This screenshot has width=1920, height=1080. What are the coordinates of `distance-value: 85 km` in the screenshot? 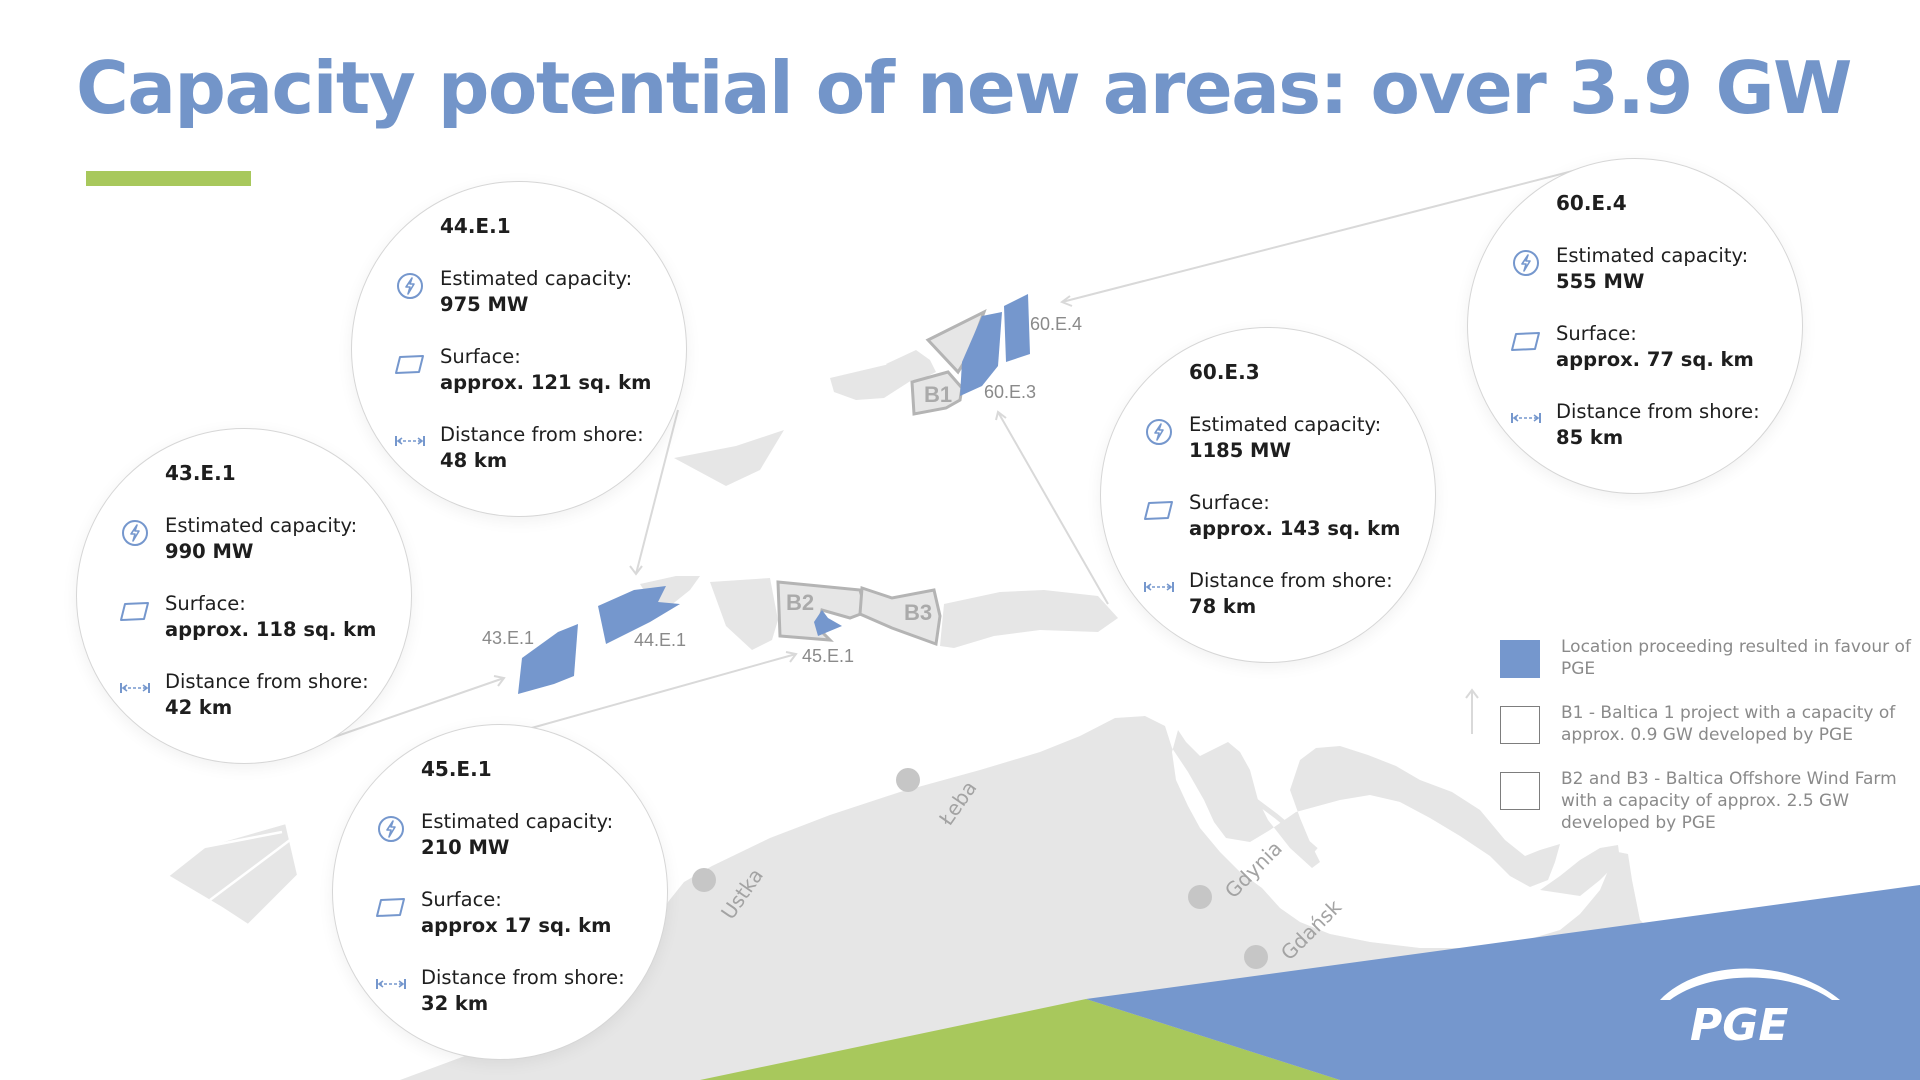 It's located at (1590, 437).